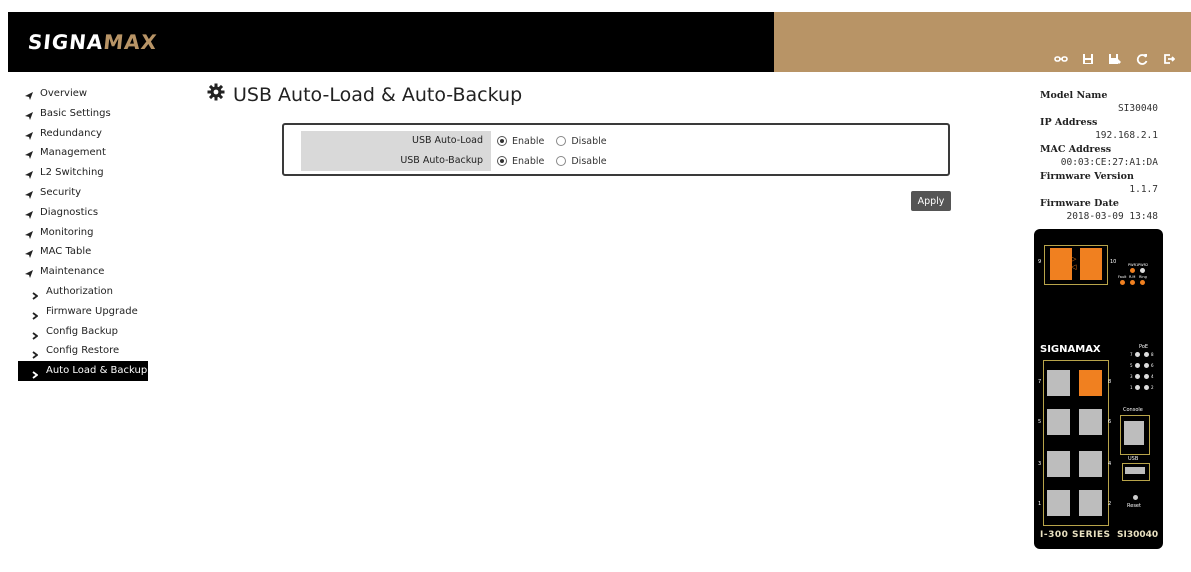 The height and width of the screenshot is (572, 1191). I want to click on sidebar-item-security: Security, so click(88, 193).